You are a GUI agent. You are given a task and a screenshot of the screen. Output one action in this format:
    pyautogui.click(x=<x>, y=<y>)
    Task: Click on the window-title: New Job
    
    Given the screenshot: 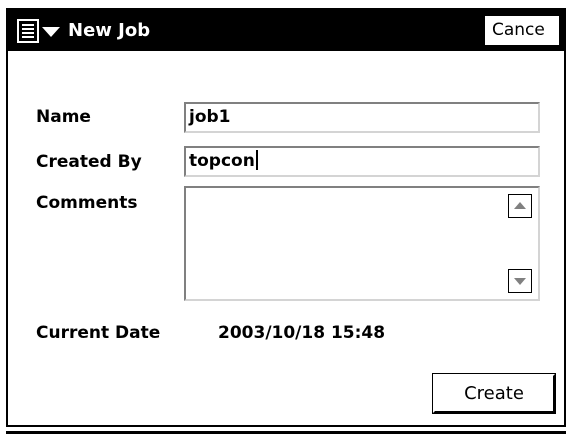 What is the action you would take?
    pyautogui.click(x=109, y=30)
    